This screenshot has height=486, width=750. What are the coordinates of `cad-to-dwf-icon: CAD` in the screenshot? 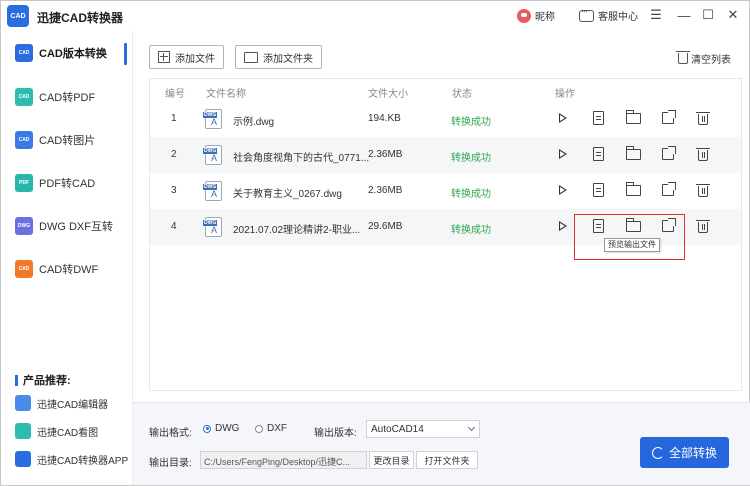 It's located at (24, 269).